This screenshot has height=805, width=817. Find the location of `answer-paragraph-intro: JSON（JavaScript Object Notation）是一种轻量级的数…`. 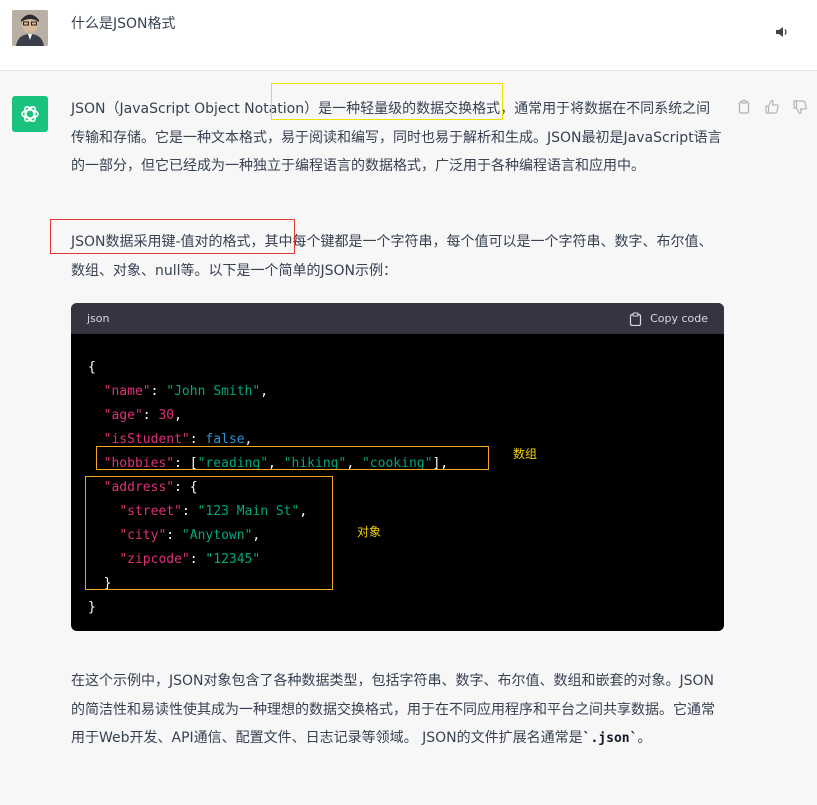

answer-paragraph-intro: JSON（JavaScript Object Notation）是一种轻量级的数… is located at coordinates (396, 137).